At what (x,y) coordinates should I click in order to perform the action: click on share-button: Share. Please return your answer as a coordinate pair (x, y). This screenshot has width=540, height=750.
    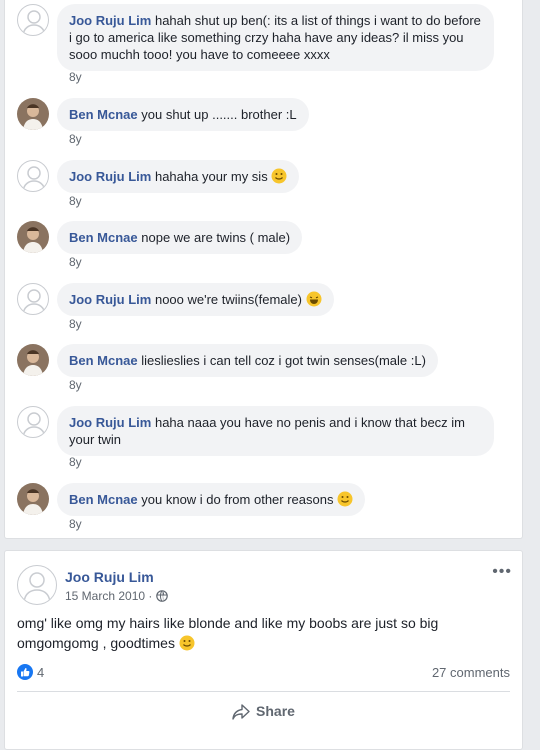
    Looking at the image, I should click on (263, 711).